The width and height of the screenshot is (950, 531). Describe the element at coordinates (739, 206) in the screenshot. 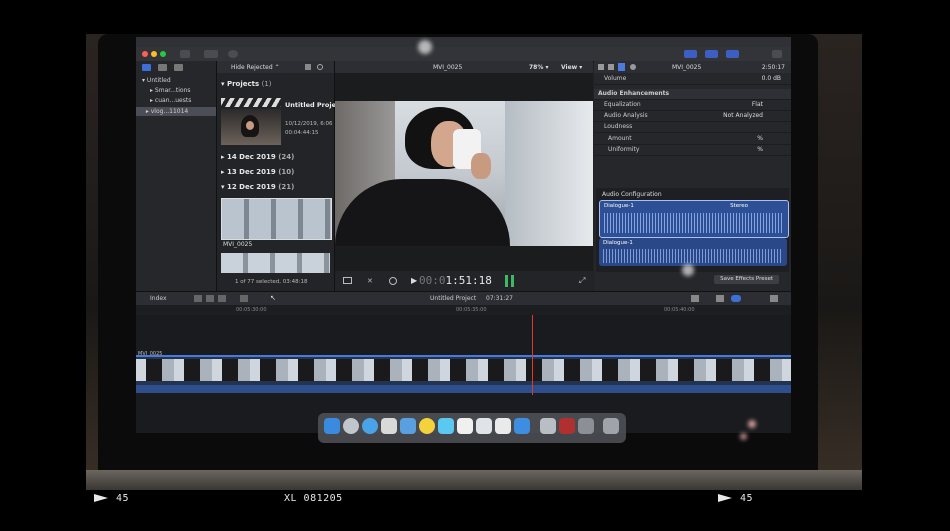

I see `channel-mode: Stereo` at that location.